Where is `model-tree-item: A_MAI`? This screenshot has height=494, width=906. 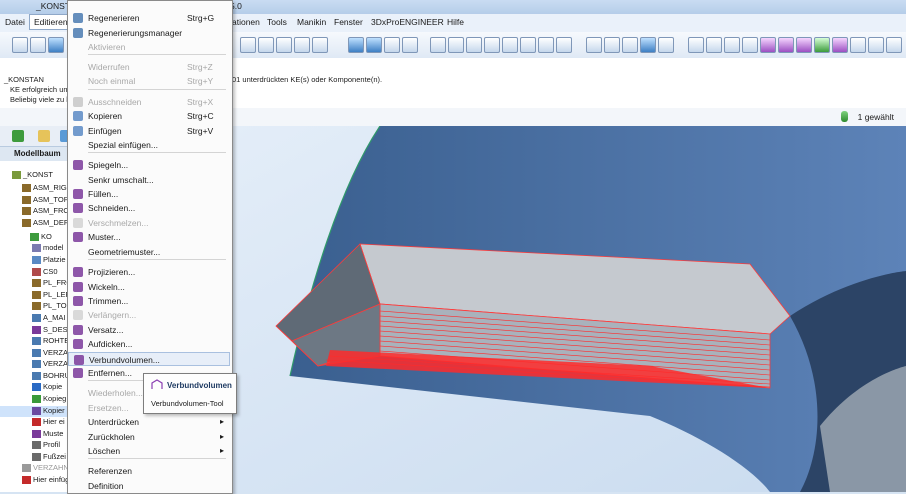 model-tree-item: A_MAI is located at coordinates (35, 318).